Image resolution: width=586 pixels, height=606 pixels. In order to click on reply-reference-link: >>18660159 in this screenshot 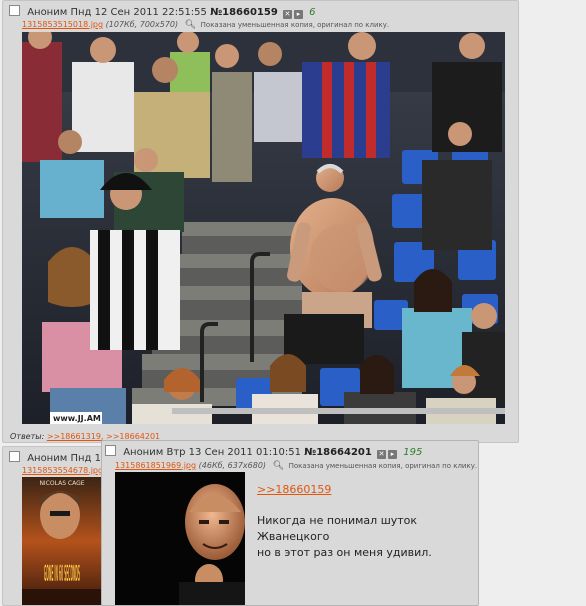, I will do `click(294, 489)`.